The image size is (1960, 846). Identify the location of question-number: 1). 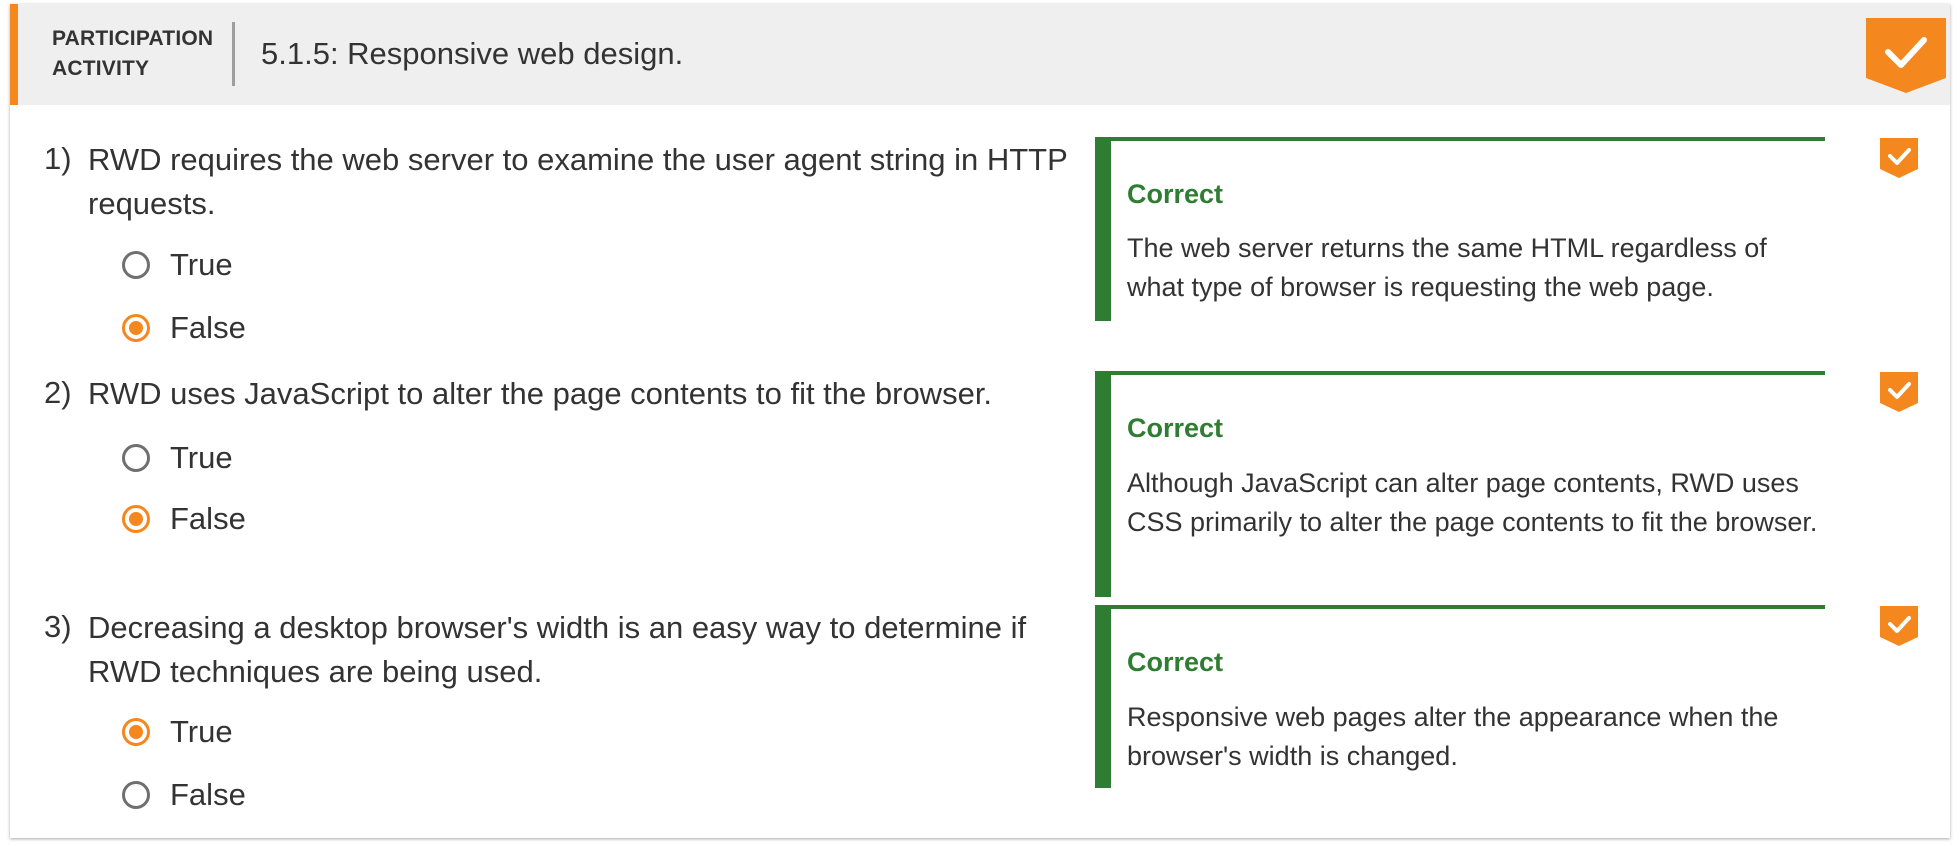
(58, 158).